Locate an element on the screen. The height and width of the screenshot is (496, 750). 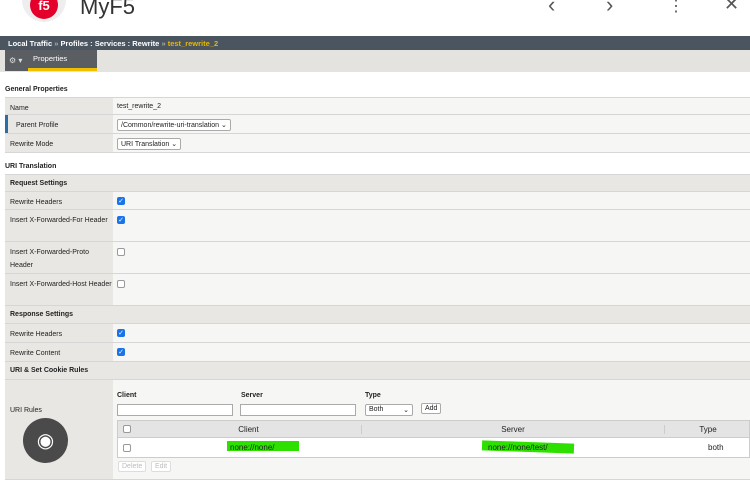
uri-cookie-rules-header: URI & Set Cookie Rules is located at coordinates (377, 371).